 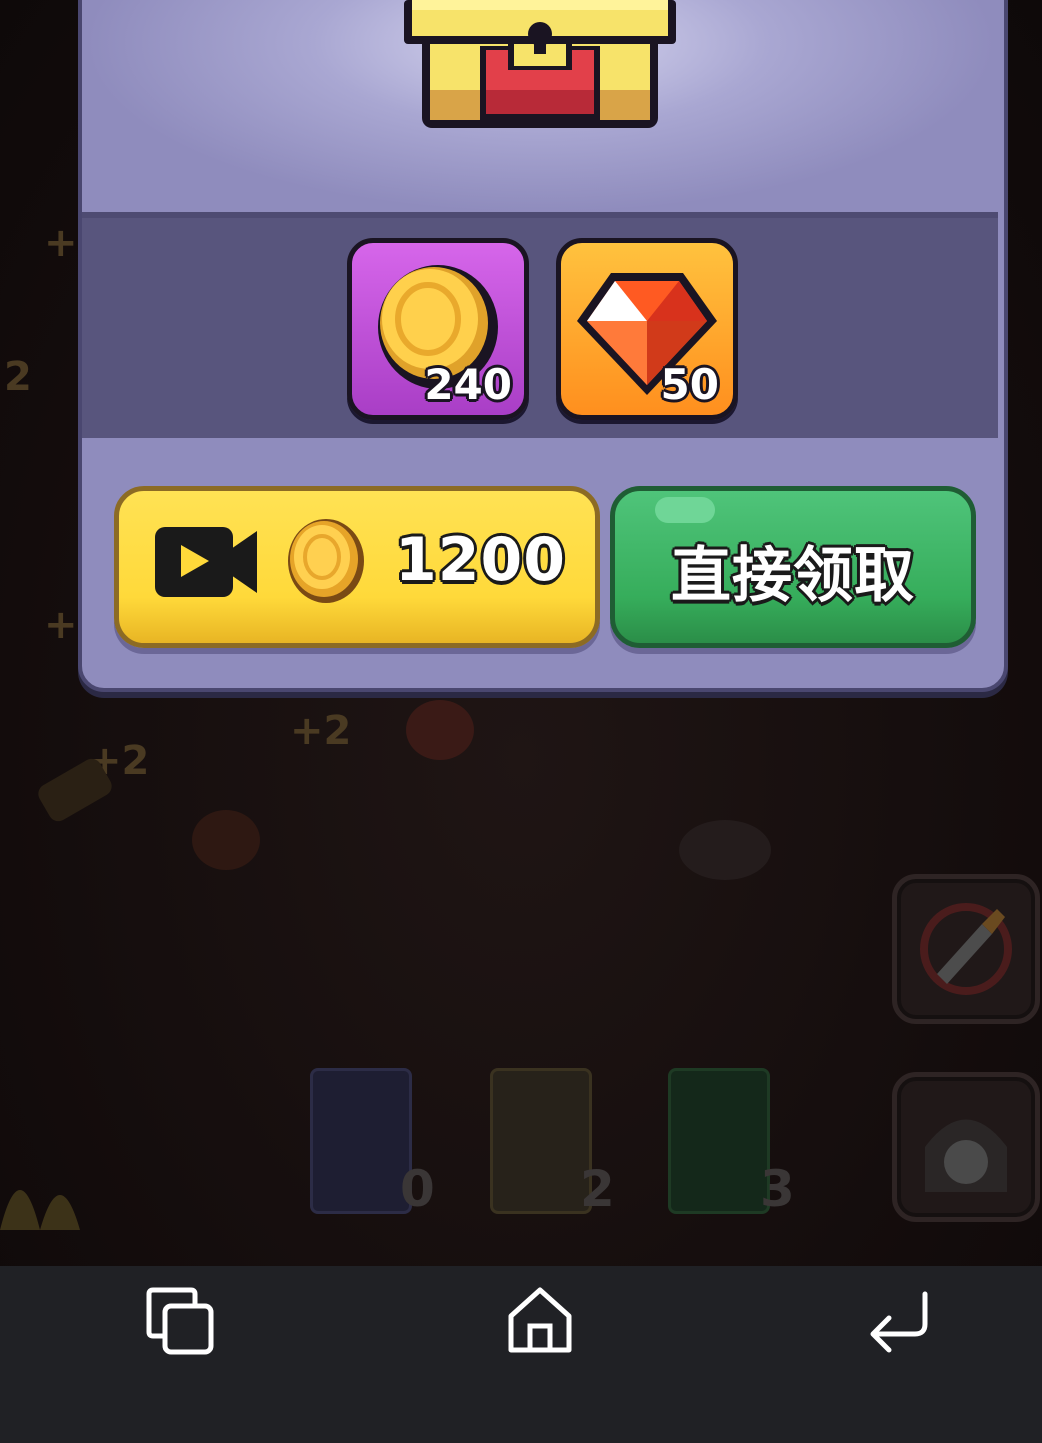 I want to click on video-camera-icon, so click(x=206, y=562).